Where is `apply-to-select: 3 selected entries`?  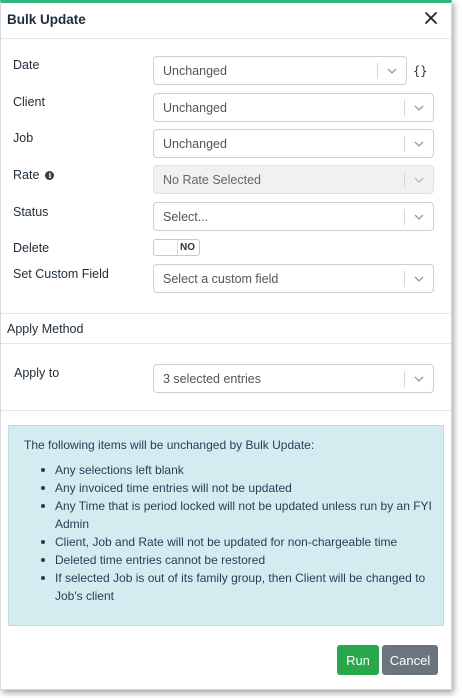
apply-to-select: 3 selected entries is located at coordinates (293, 378).